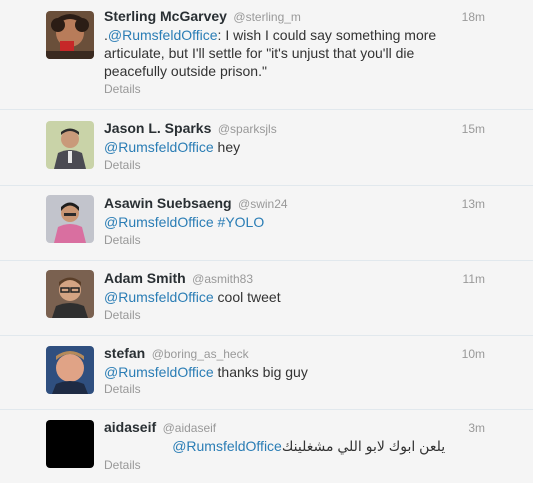  I want to click on tweet-text: @RumsfeldOffice hey, so click(172, 147).